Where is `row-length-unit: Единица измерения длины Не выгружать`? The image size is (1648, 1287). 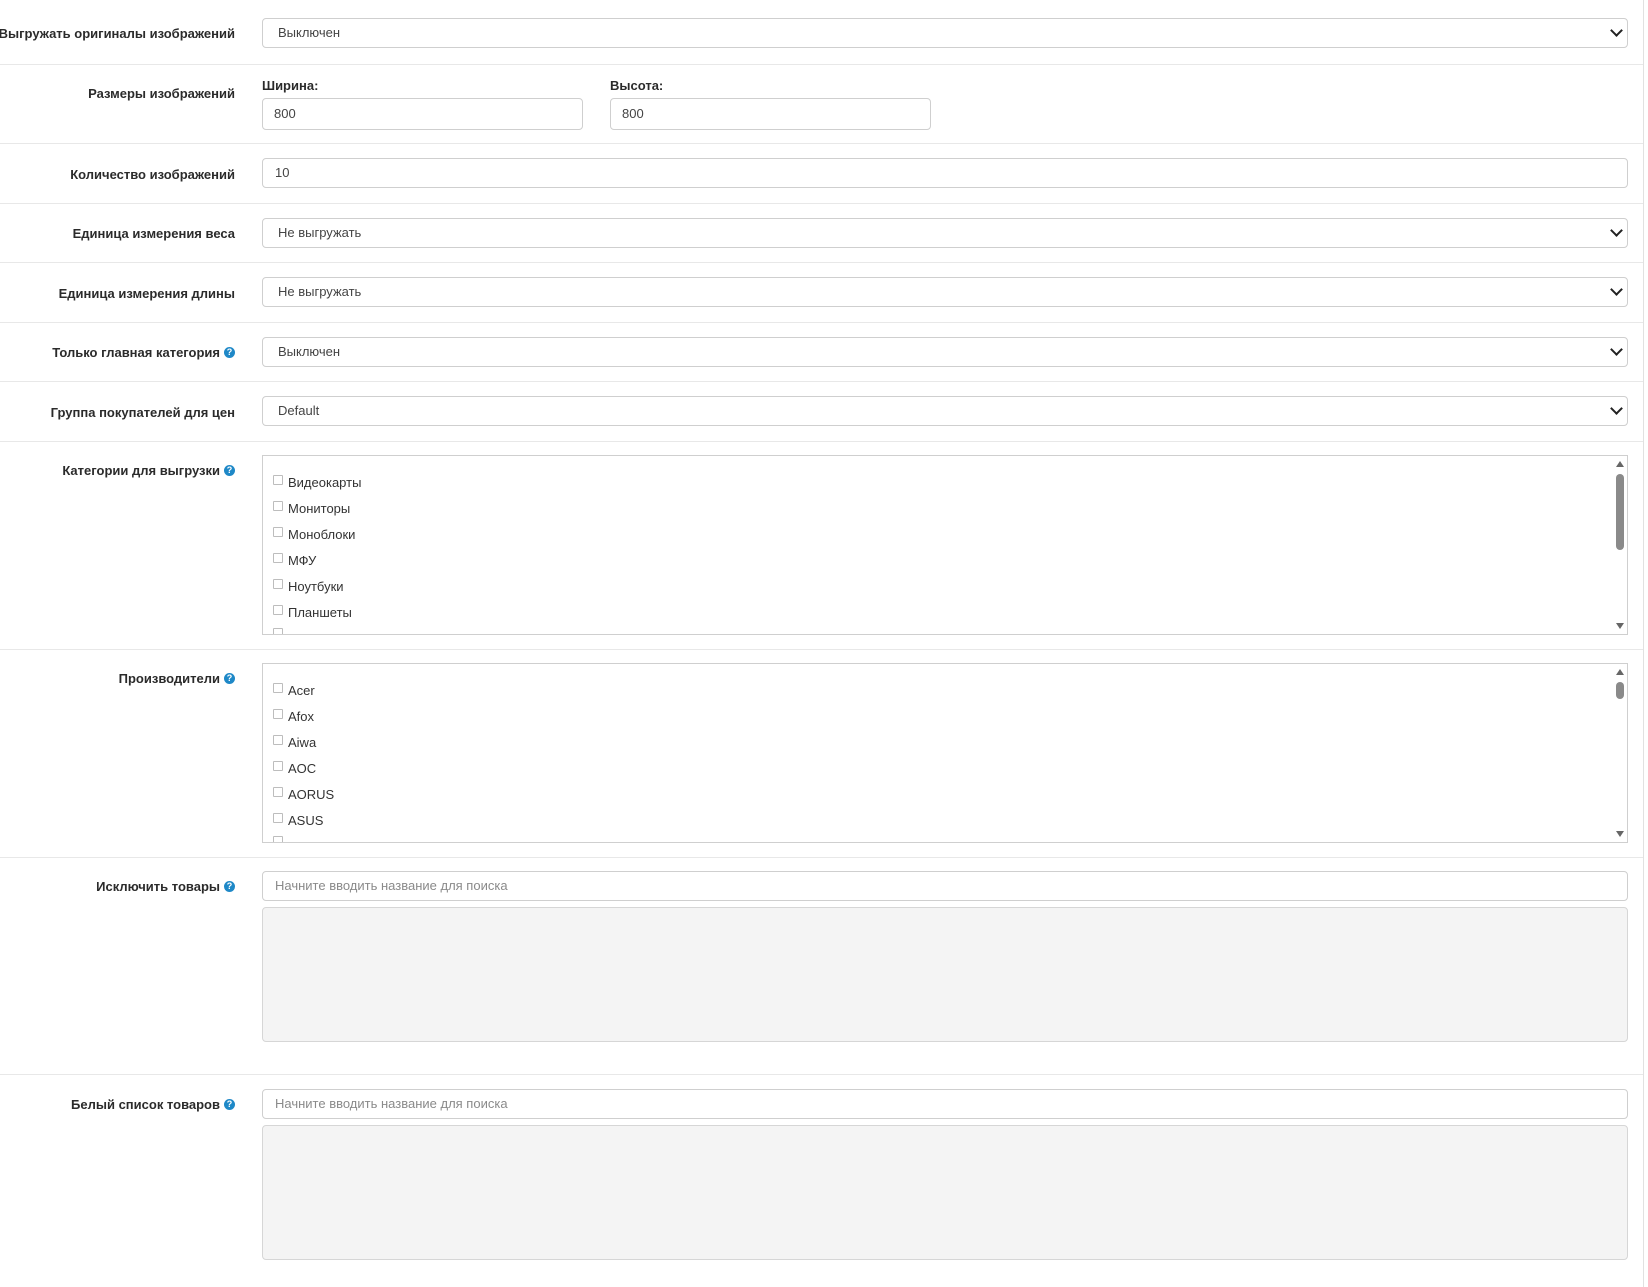 row-length-unit: Единица измерения длины Не выгружать is located at coordinates (821, 292).